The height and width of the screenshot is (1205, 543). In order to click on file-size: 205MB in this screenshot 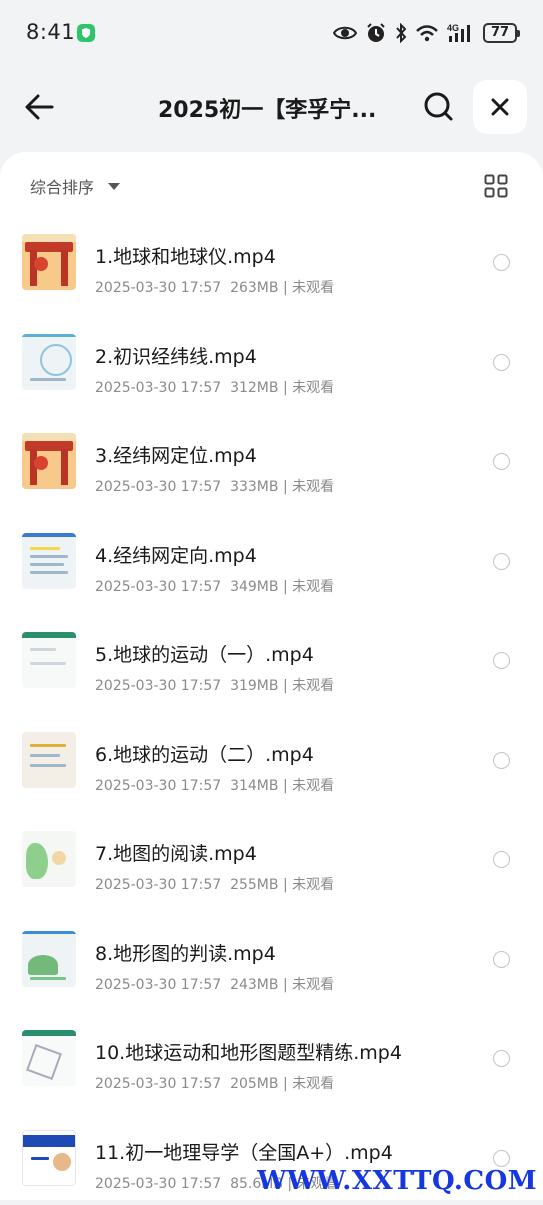, I will do `click(254, 1084)`.